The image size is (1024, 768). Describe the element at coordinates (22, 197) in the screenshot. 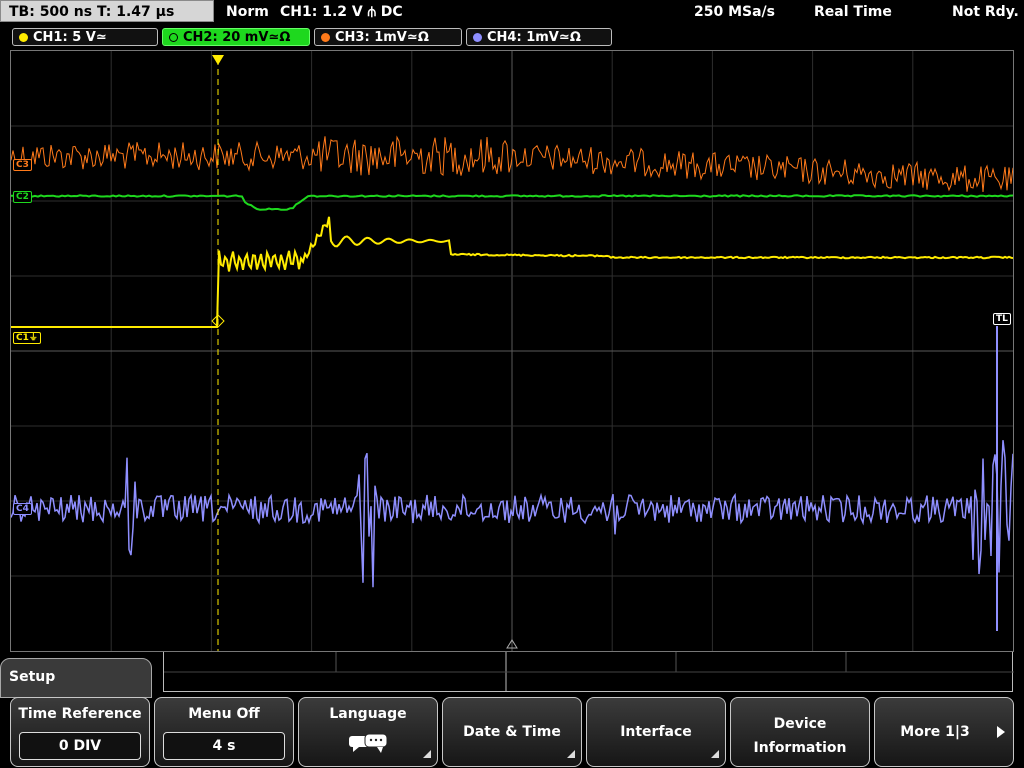

I see `ch2-offset-marker: C2` at that location.